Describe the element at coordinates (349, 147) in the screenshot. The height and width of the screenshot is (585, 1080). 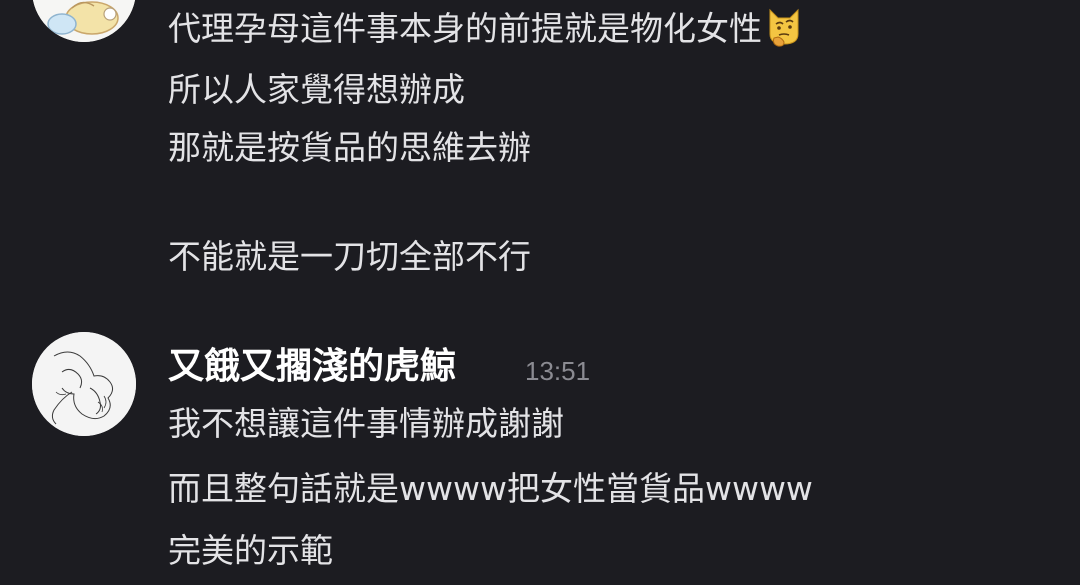
I see `message-text-line: 那就是按貨品的思維去辦` at that location.